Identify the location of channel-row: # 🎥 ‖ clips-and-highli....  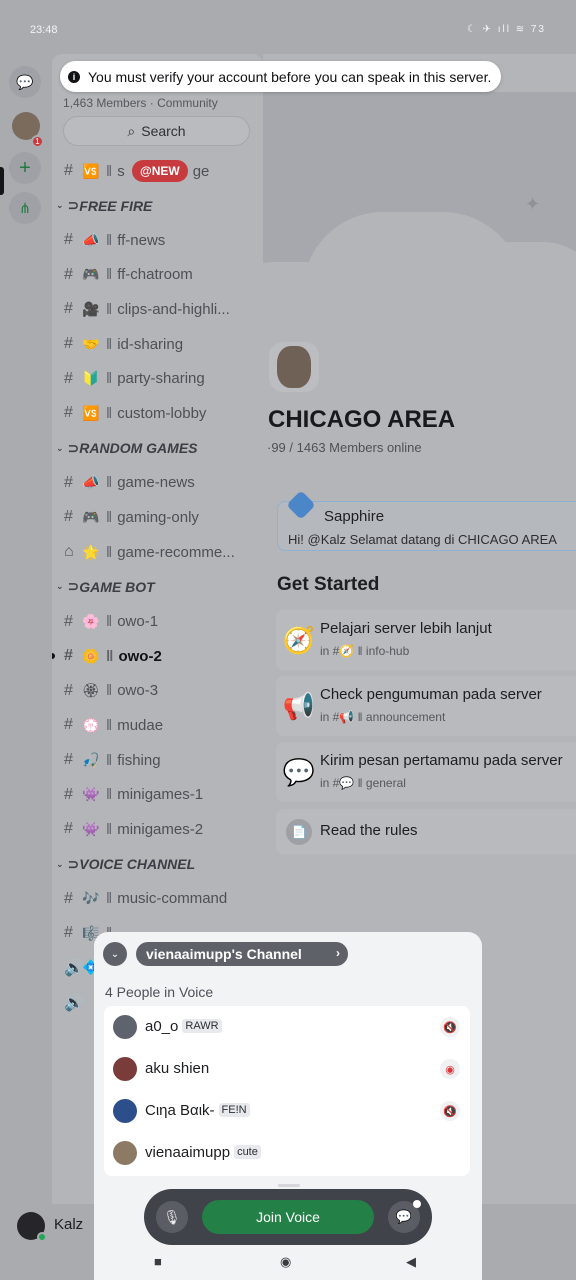
(157, 309).